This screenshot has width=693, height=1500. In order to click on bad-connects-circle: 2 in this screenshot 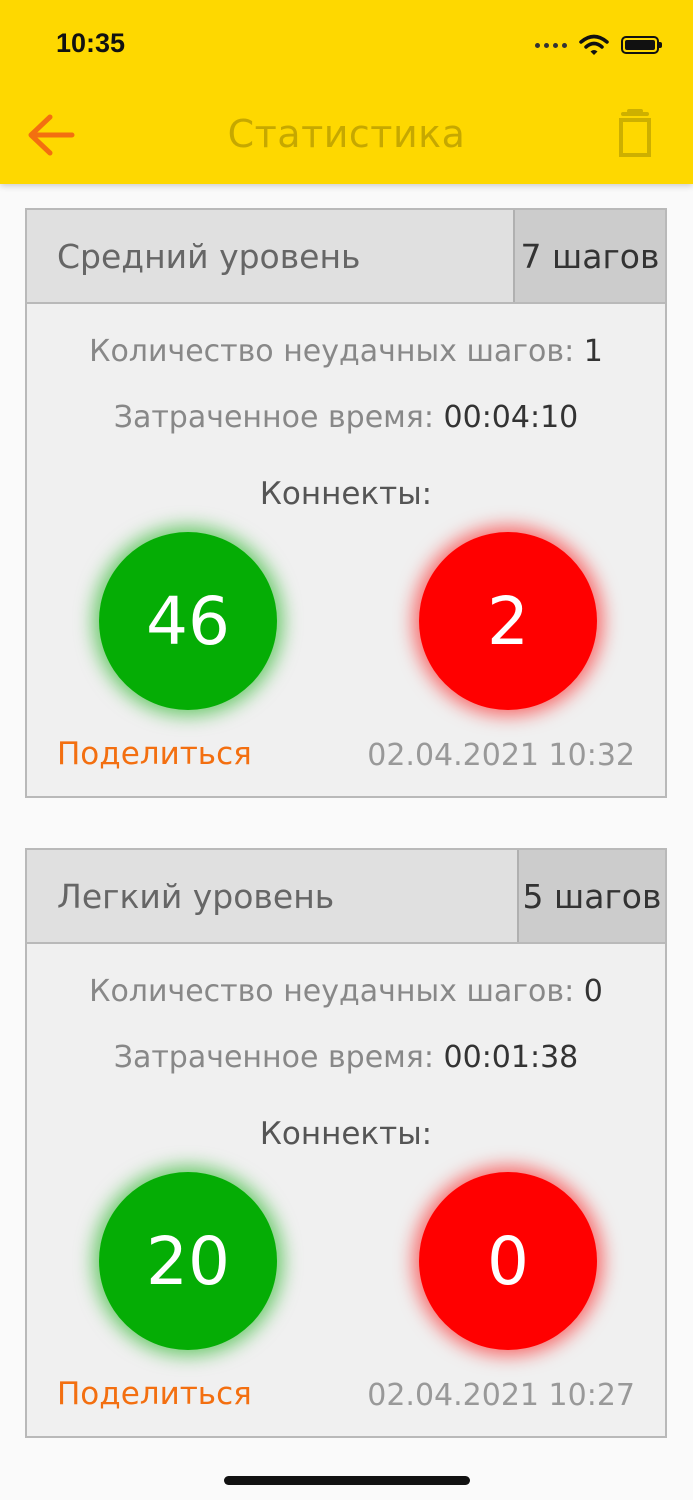, I will do `click(508, 621)`.